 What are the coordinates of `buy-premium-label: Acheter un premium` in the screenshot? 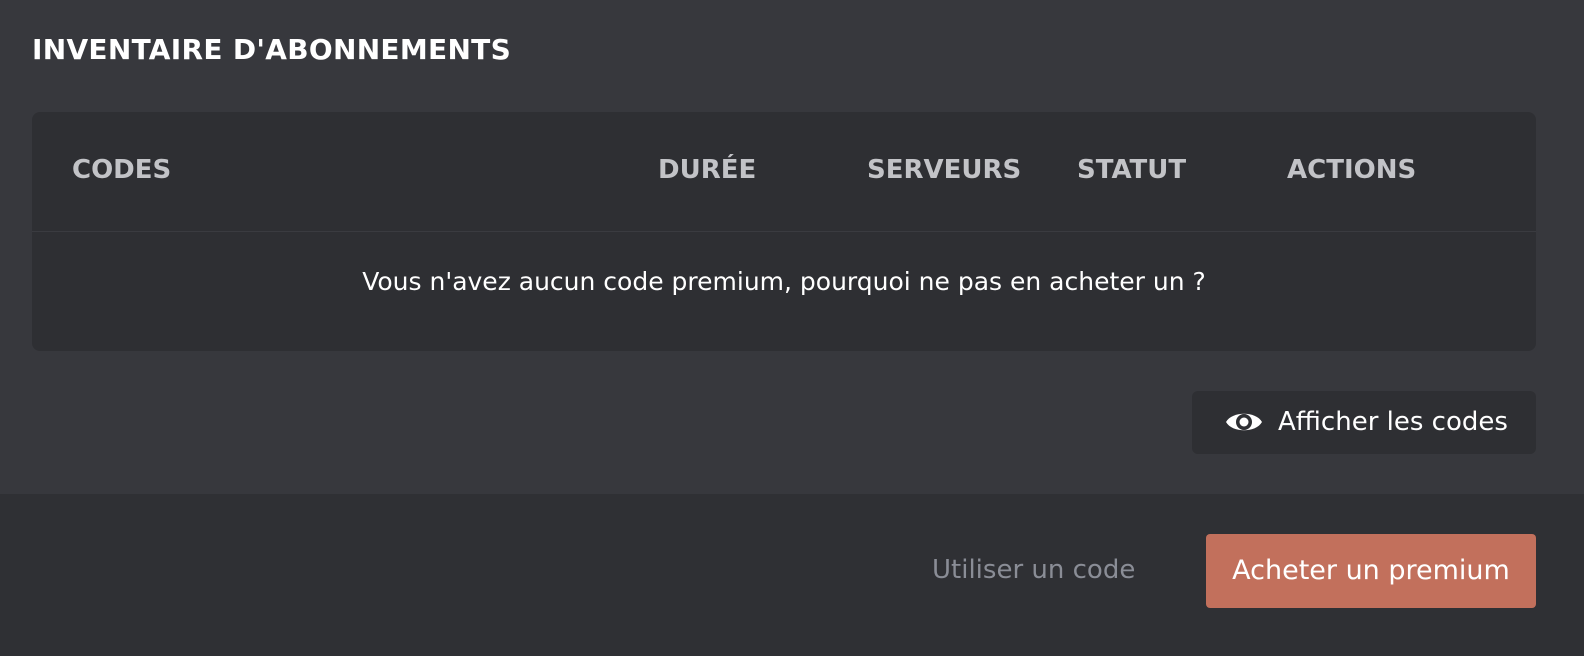 It's located at (1371, 570).